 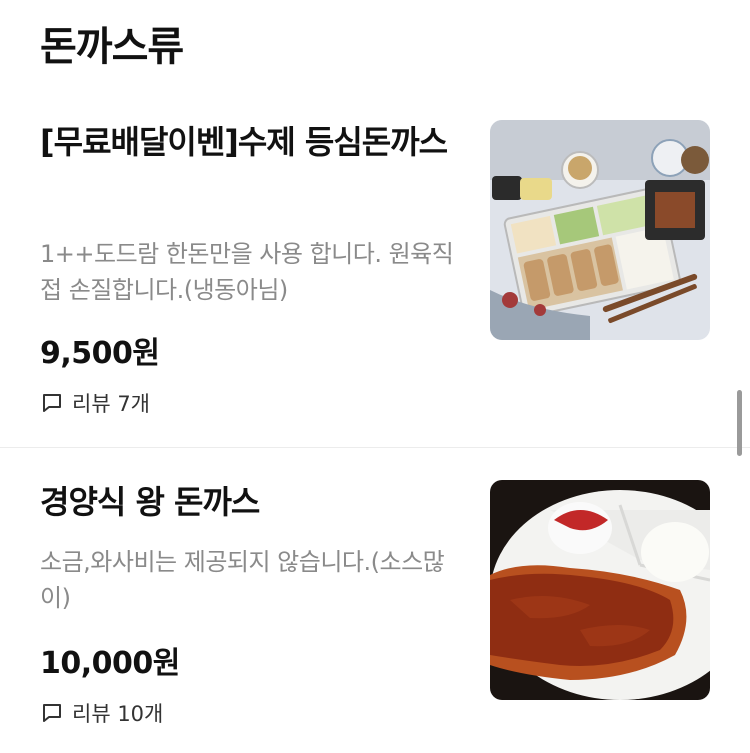 What do you see at coordinates (600, 590) in the screenshot?
I see `western-tonkatsu-photo` at bounding box center [600, 590].